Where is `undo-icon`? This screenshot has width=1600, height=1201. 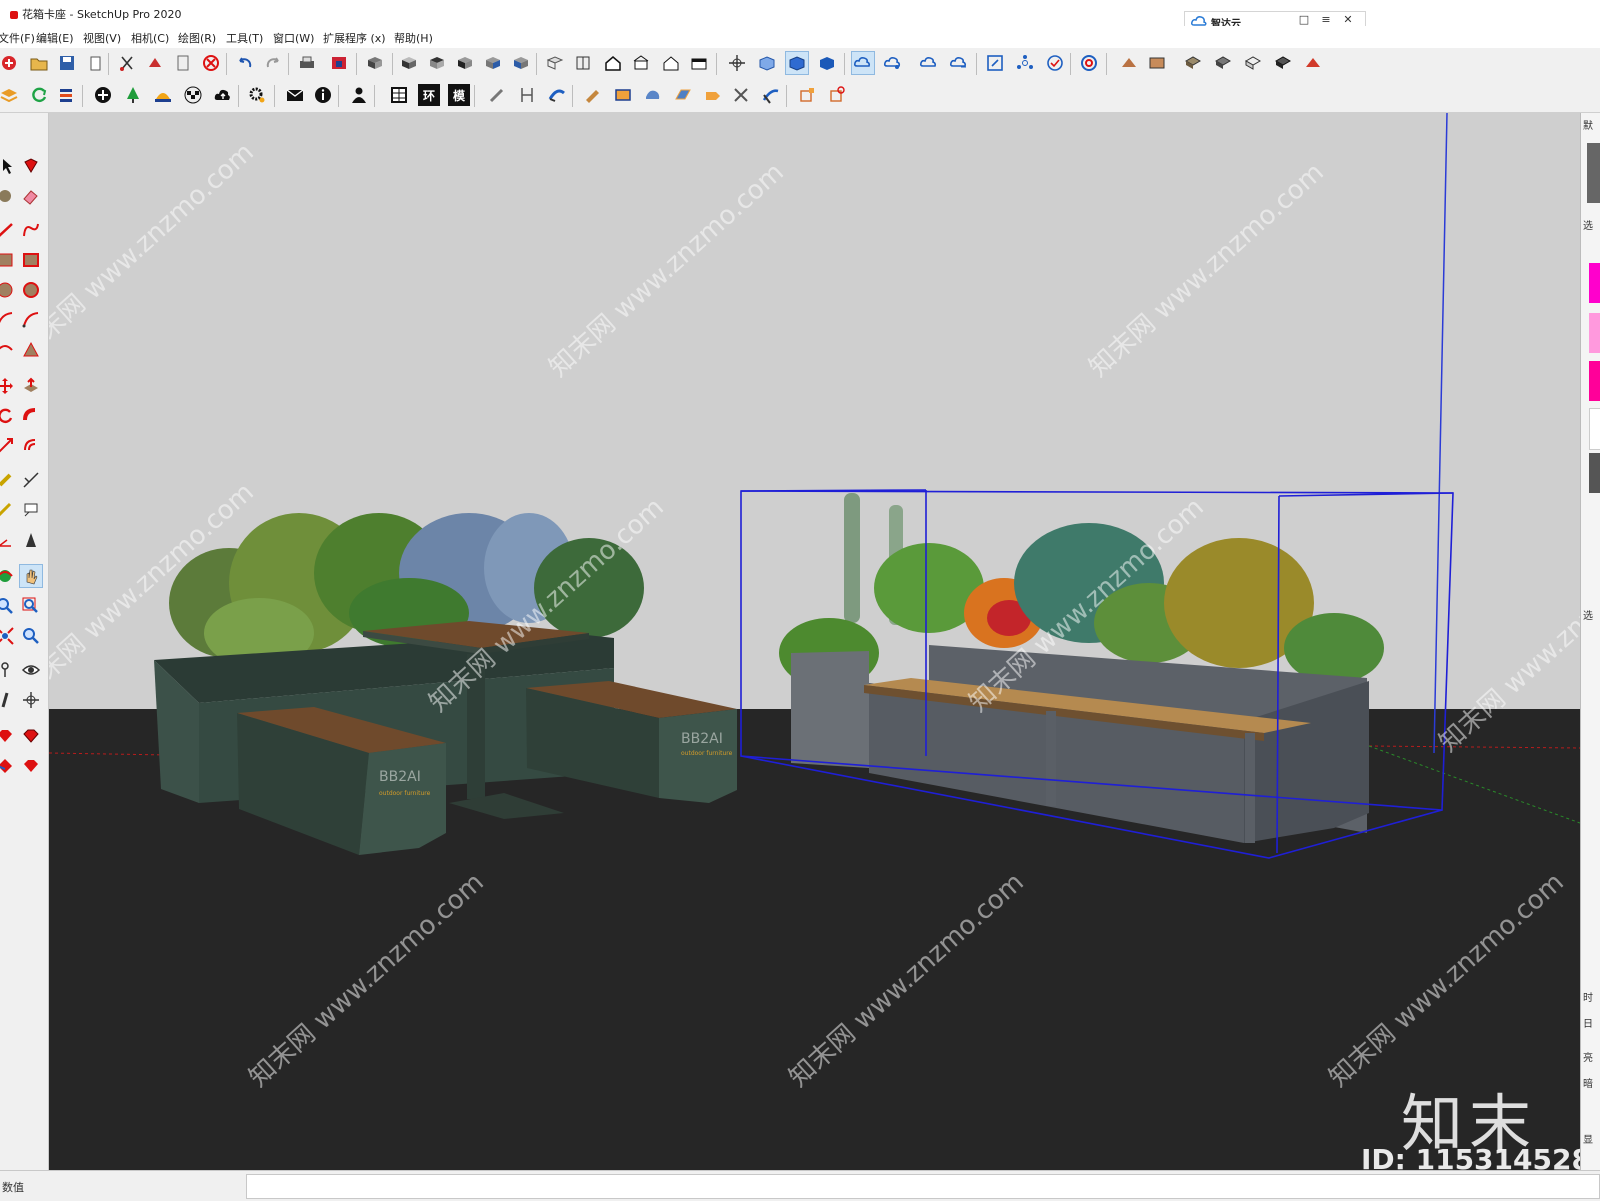 undo-icon is located at coordinates (245, 63).